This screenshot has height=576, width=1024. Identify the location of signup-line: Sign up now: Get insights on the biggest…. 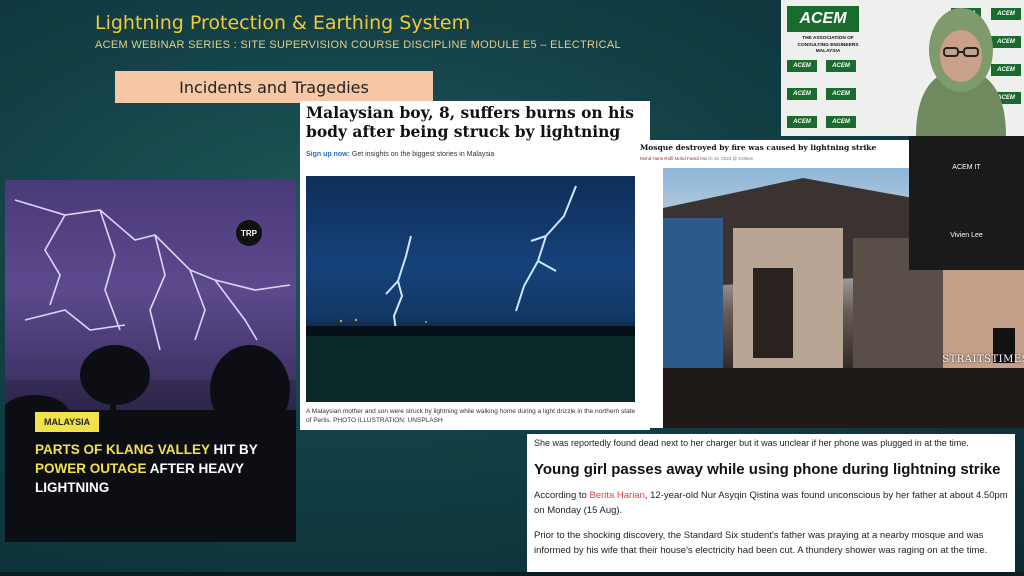
(400, 154).